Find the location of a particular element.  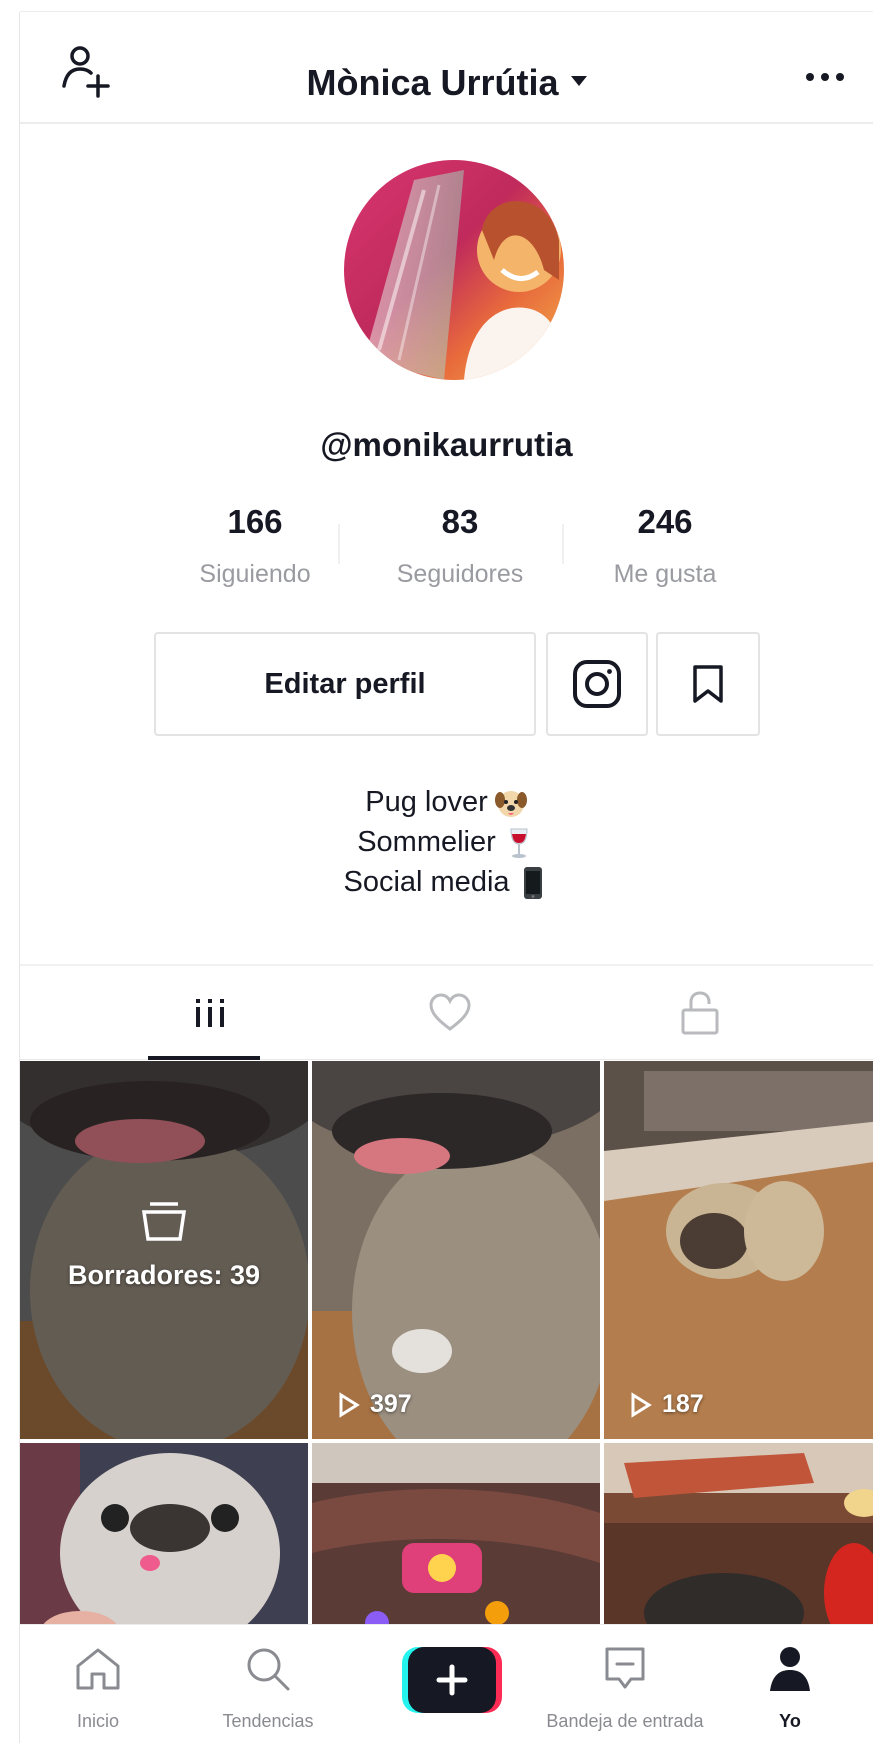

instagram-button is located at coordinates (597, 684).